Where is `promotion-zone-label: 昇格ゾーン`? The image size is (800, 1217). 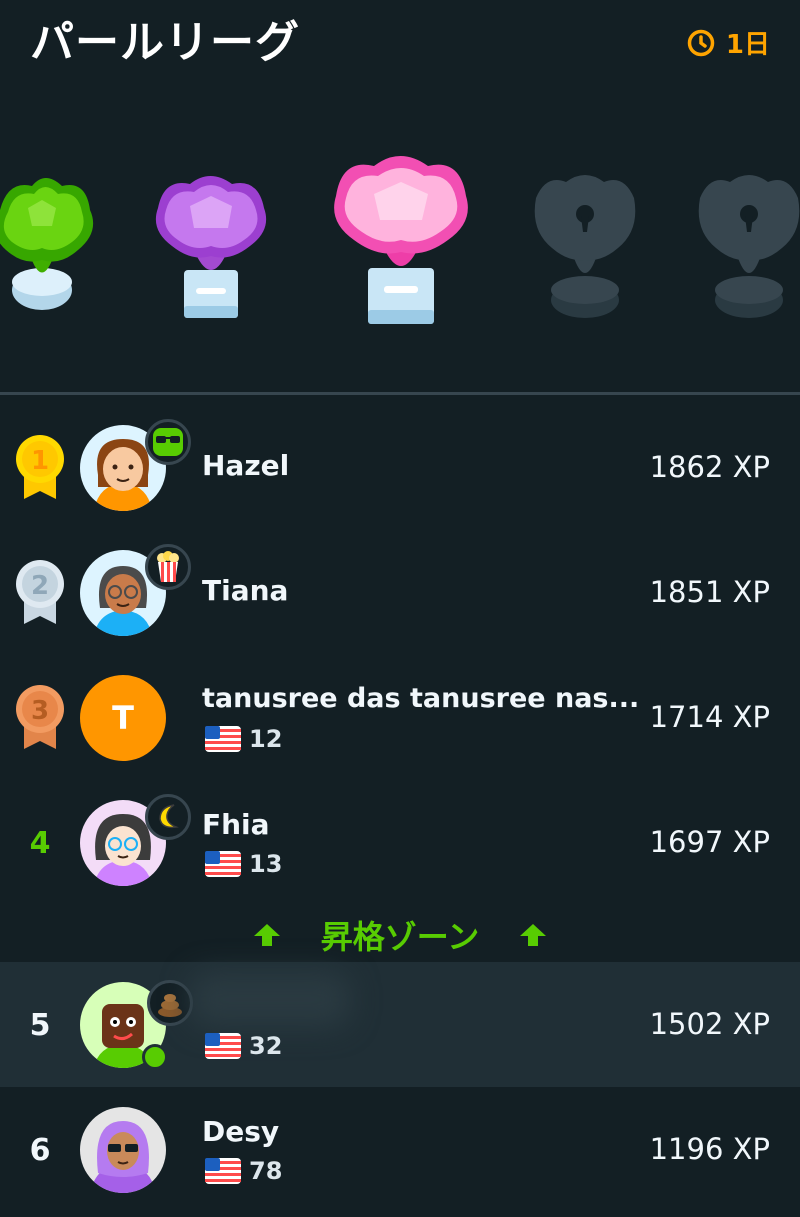 promotion-zone-label: 昇格ゾーン is located at coordinates (400, 937).